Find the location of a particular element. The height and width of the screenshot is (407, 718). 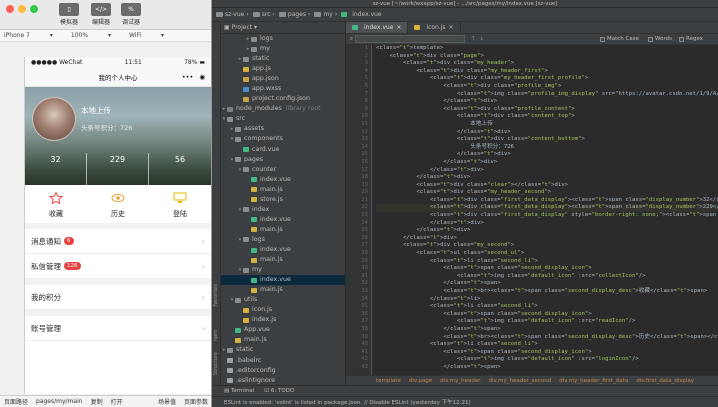

tree-item: ▾ components is located at coordinates (283, 139).